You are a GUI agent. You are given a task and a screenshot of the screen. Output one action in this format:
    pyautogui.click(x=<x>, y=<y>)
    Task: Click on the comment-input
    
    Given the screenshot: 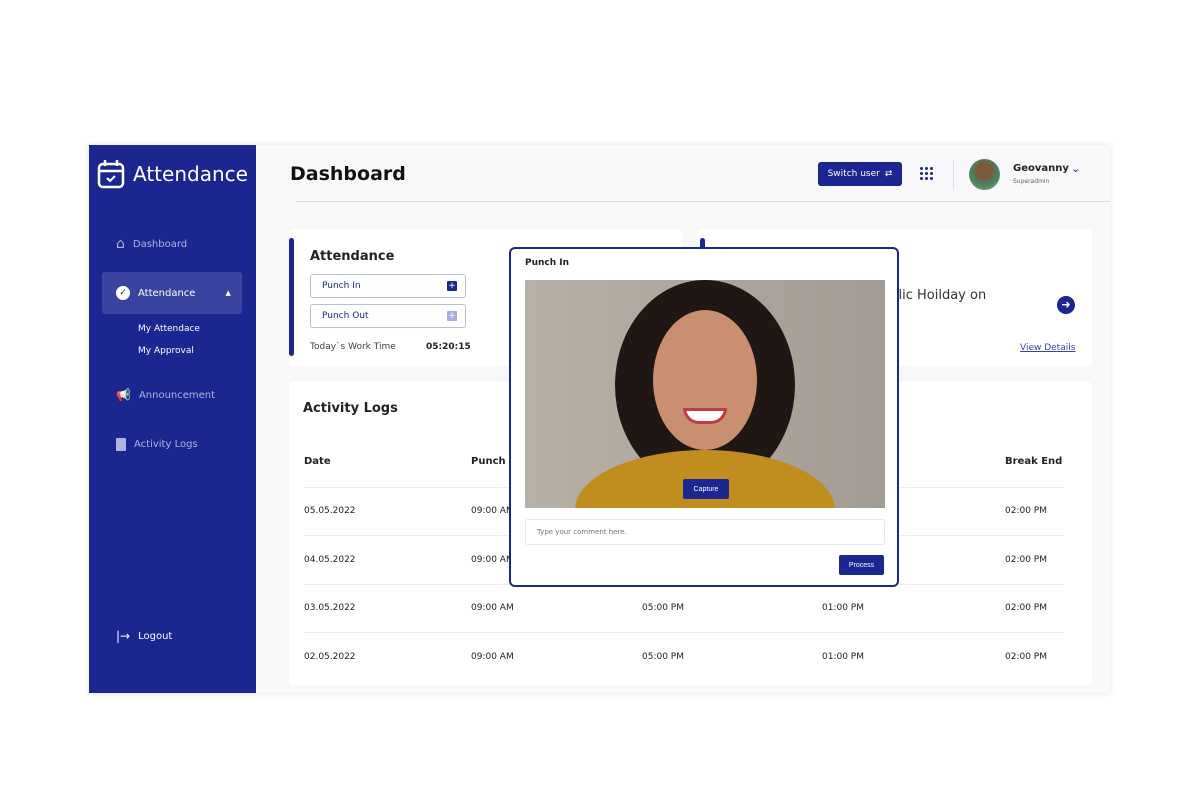 What is the action you would take?
    pyautogui.click(x=705, y=532)
    